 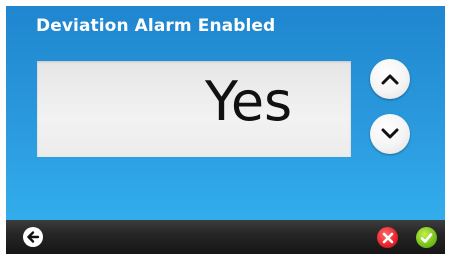 I want to click on confirm-button, so click(x=426, y=237).